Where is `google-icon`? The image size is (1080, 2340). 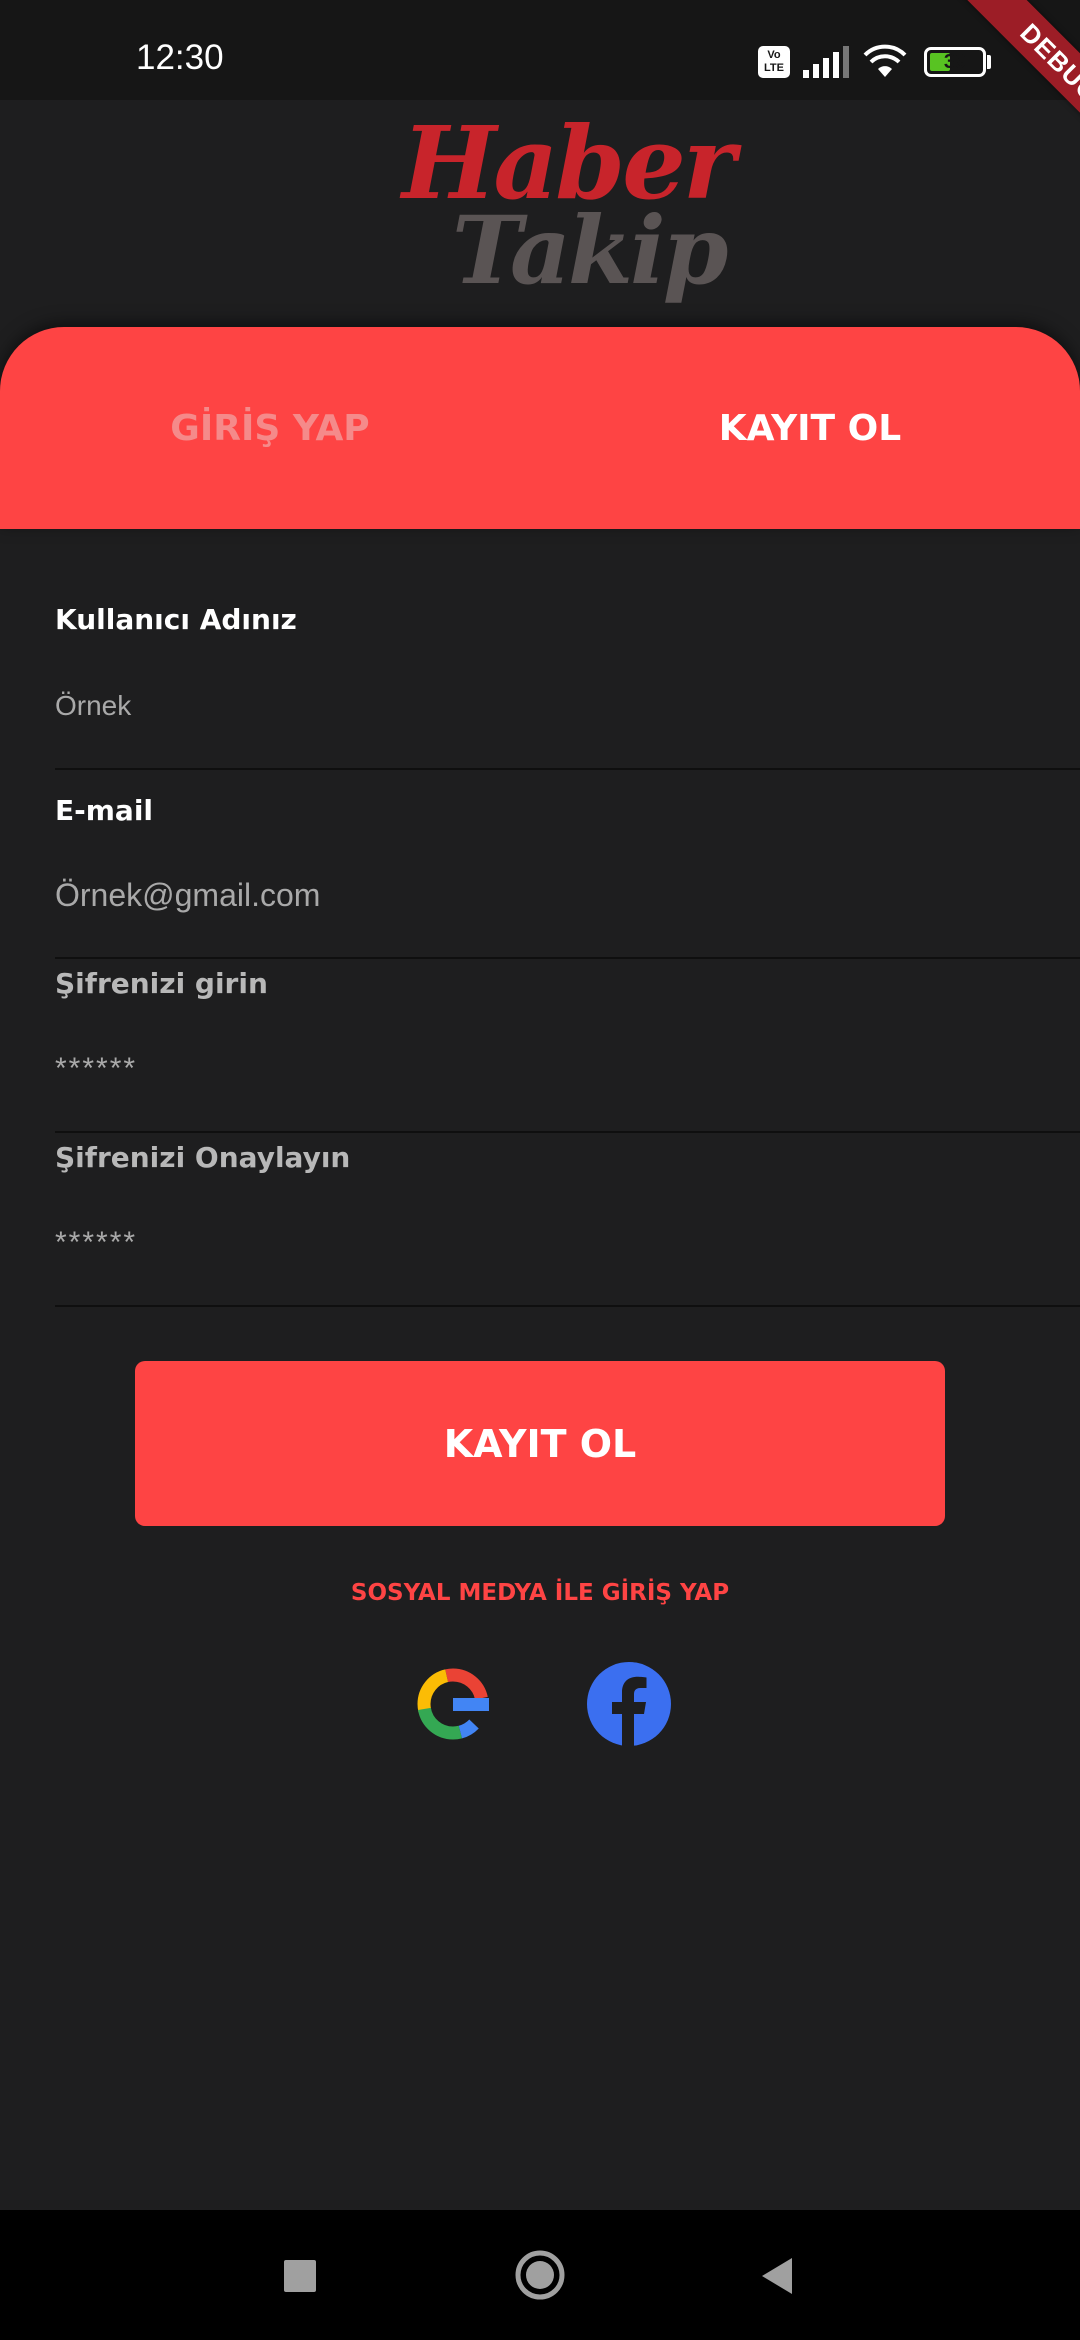
google-icon is located at coordinates (453, 1704).